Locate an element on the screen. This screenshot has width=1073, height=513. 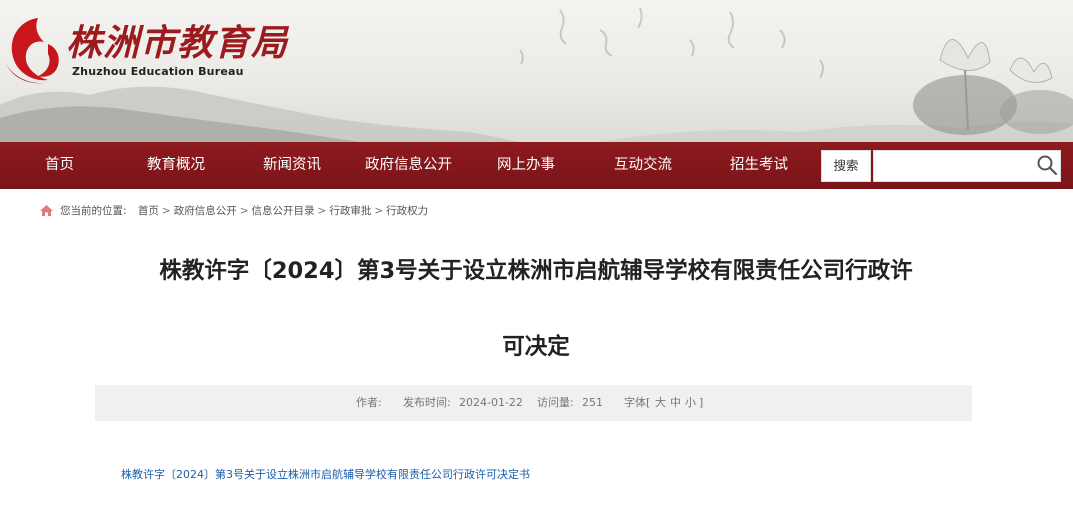
font-size-label: 字体[ is located at coordinates (637, 402).